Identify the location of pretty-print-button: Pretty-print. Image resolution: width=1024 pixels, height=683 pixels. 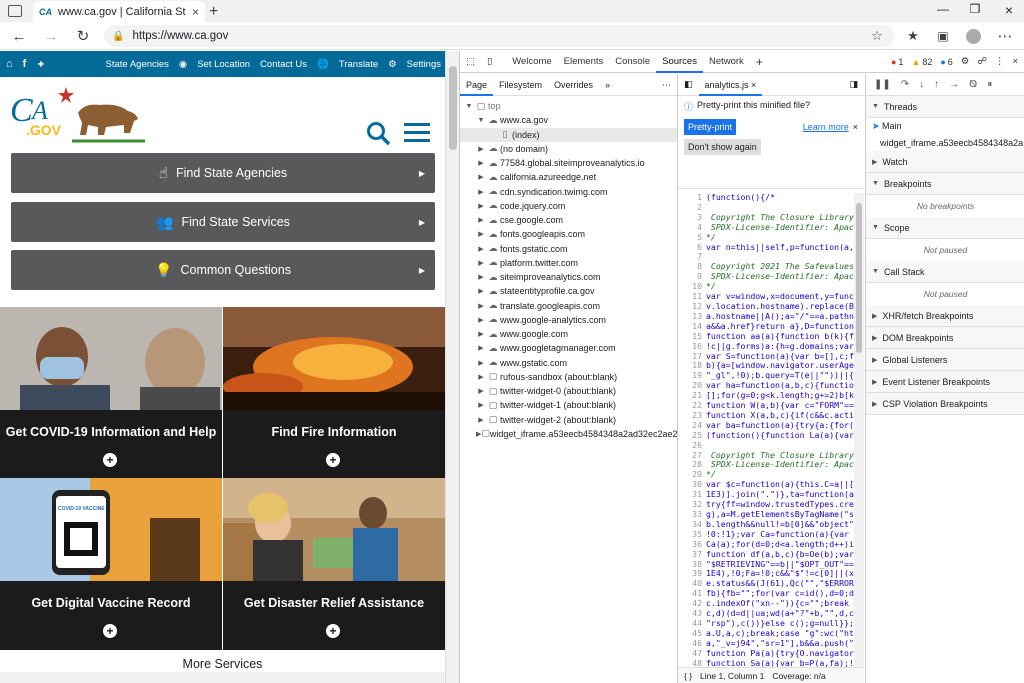
(710, 127).